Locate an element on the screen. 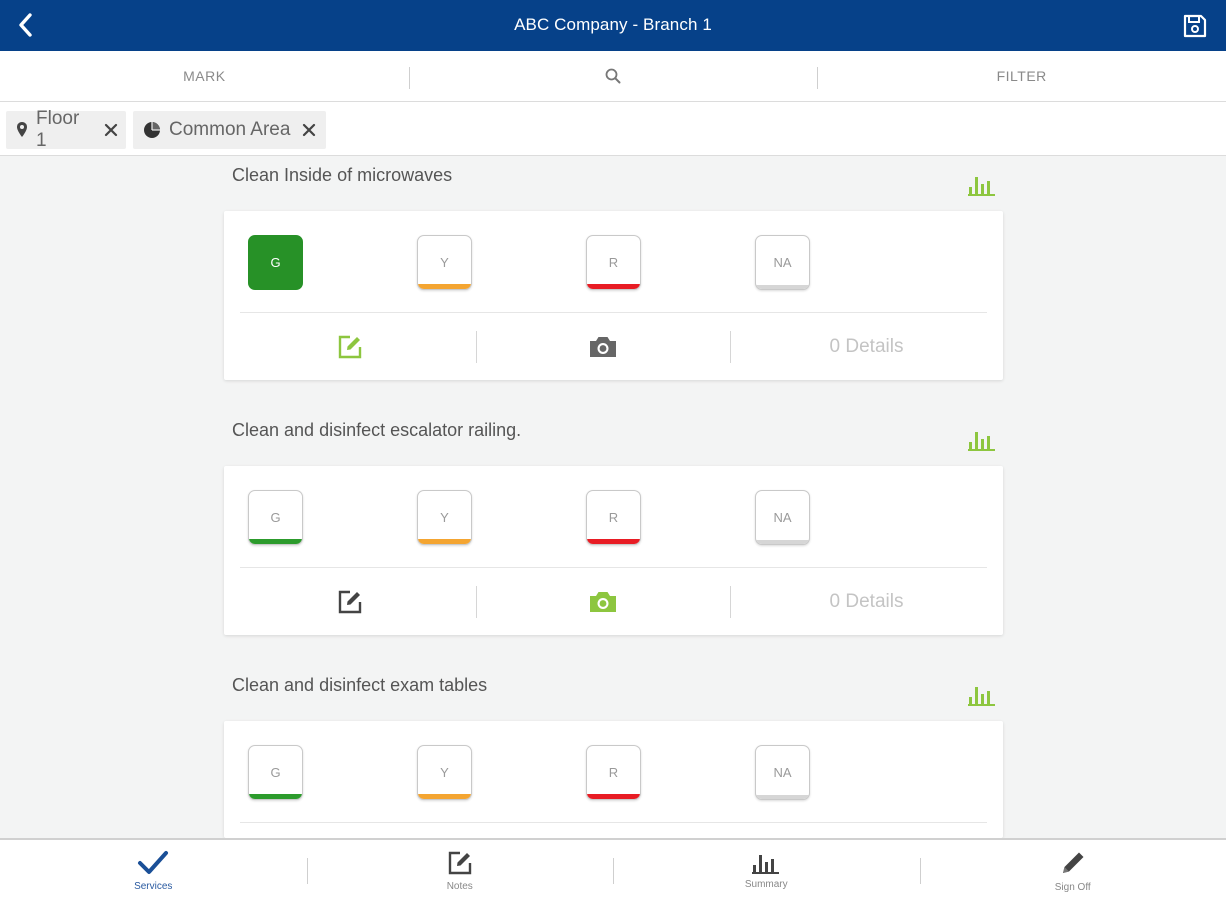 The image size is (1226, 900). nav-services: Services is located at coordinates (153, 870).